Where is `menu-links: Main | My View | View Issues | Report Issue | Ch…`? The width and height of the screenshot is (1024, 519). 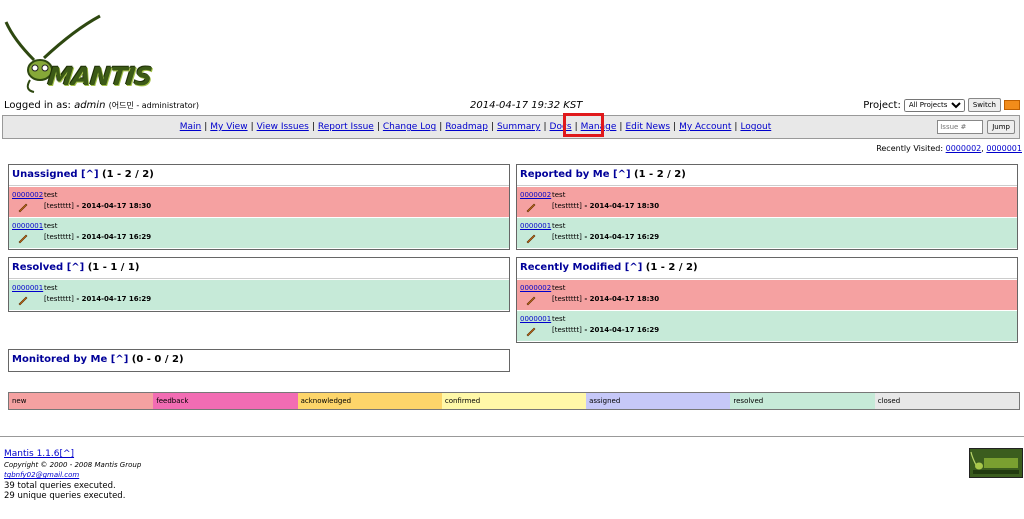
menu-links: Main | My View | View Issues | Report Issue | Ch… is located at coordinates (475, 127).